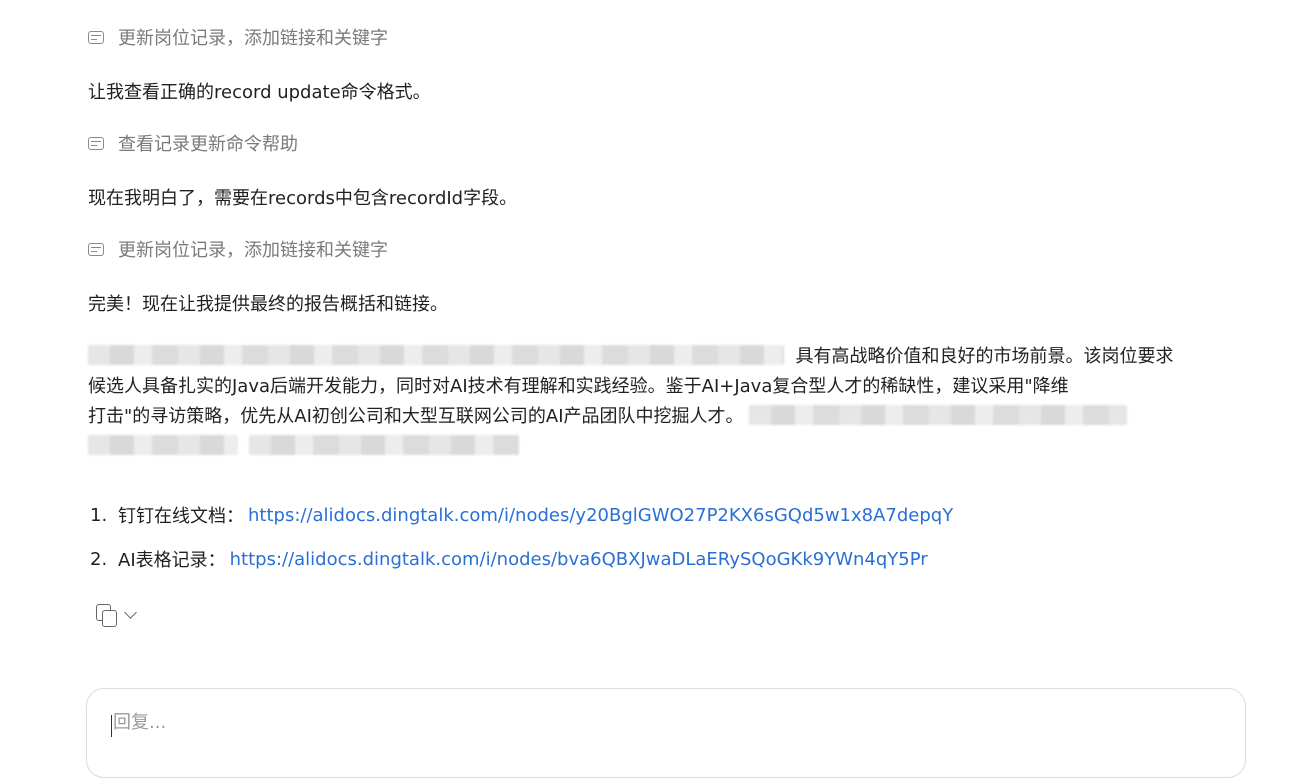  What do you see at coordinates (259, 92) in the screenshot?
I see `assistant-message: 让我查看正确的record update命令格式。` at bounding box center [259, 92].